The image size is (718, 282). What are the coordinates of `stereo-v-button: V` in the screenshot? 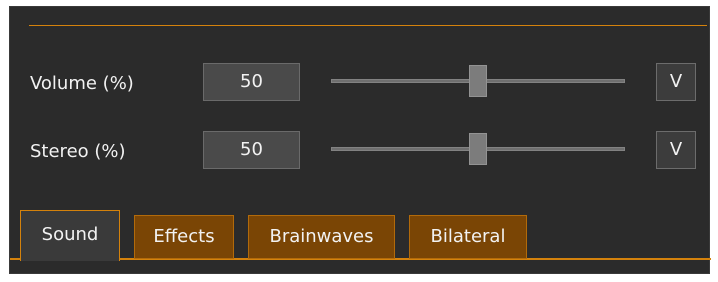 It's located at (676, 150).